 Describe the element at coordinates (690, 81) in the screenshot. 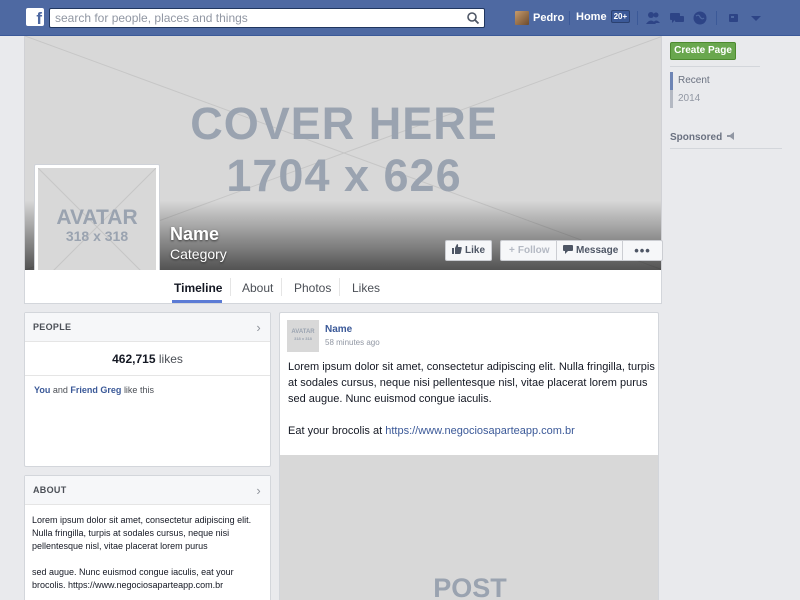

I see `timeline-year-recent: Recent` at that location.